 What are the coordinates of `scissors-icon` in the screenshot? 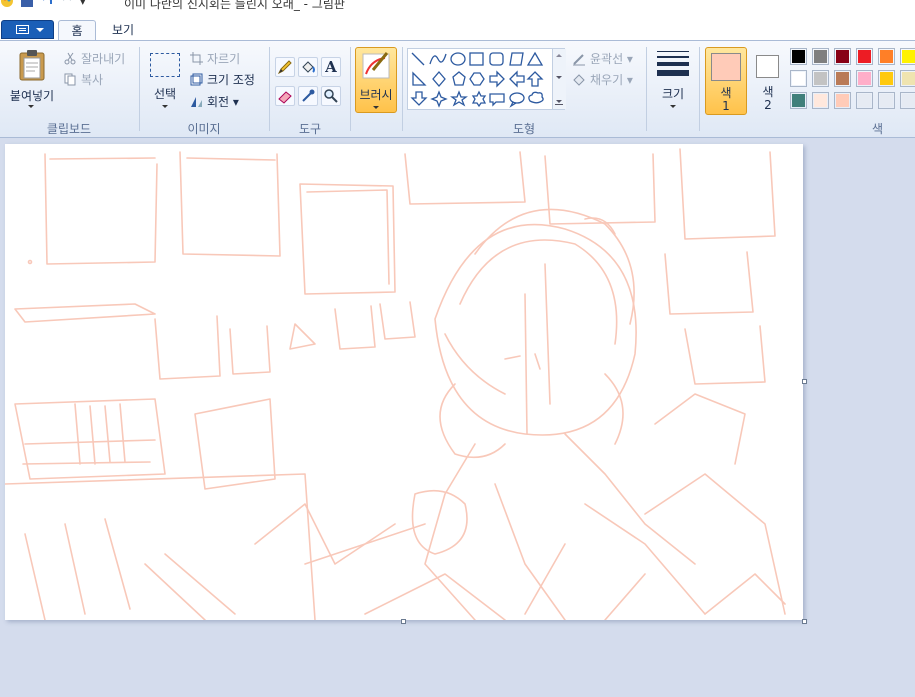 It's located at (70, 58).